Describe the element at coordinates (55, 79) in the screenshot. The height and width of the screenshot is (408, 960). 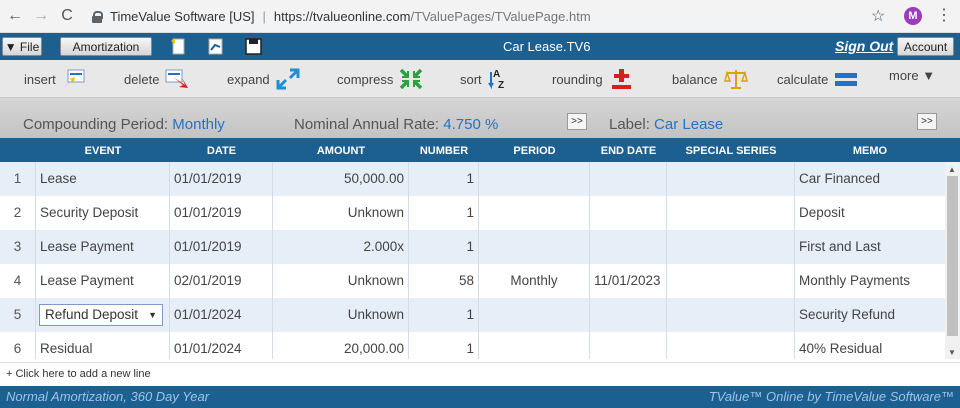
I see `insert-tool: insert` at that location.